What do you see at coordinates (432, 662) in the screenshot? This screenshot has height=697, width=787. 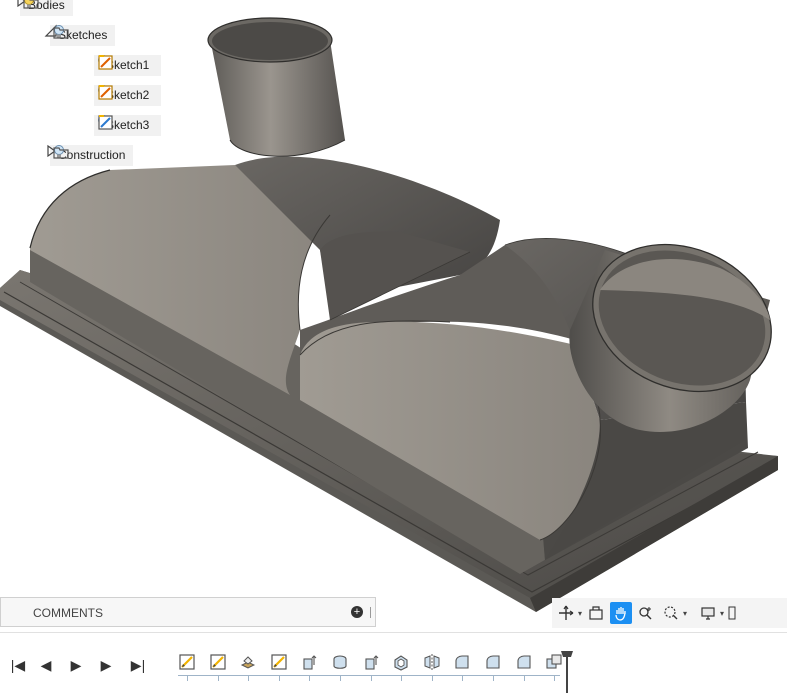 I see `timeline-feature-mirror-icon` at bounding box center [432, 662].